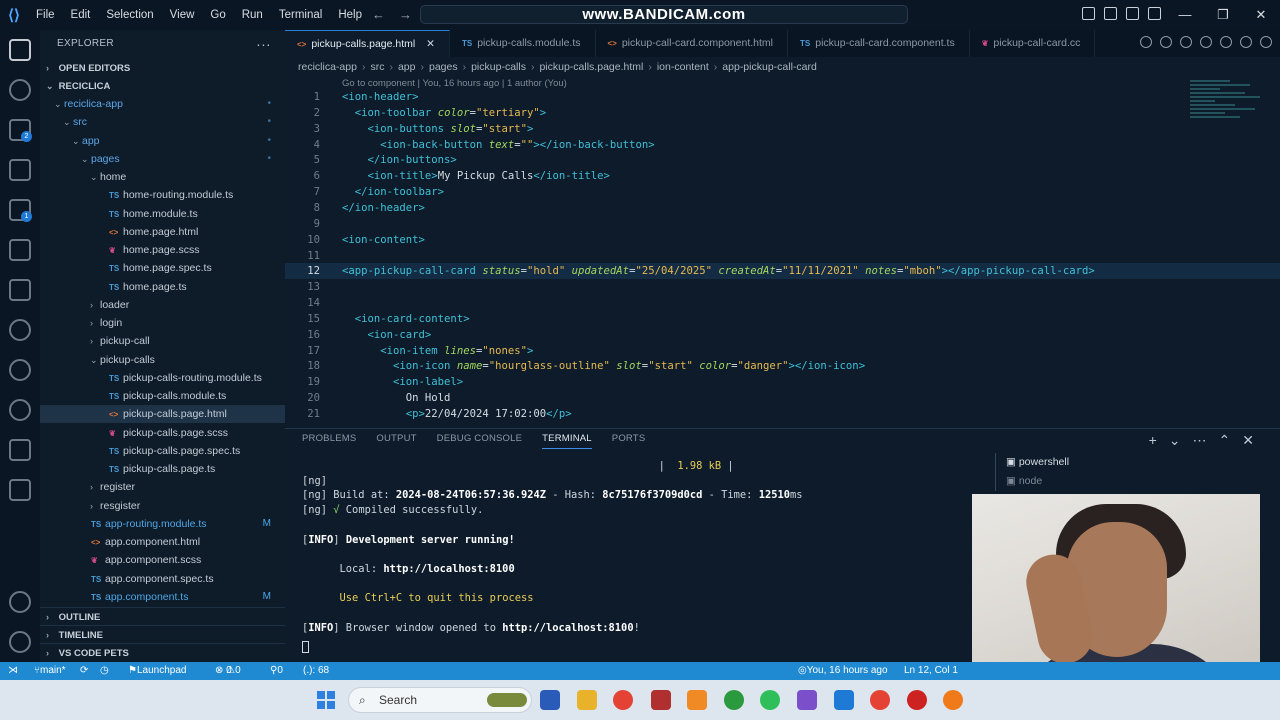 Image resolution: width=1280 pixels, height=720 pixels. I want to click on folder-reciclica-app: ⌄ reciclica-app •, so click(162, 104).